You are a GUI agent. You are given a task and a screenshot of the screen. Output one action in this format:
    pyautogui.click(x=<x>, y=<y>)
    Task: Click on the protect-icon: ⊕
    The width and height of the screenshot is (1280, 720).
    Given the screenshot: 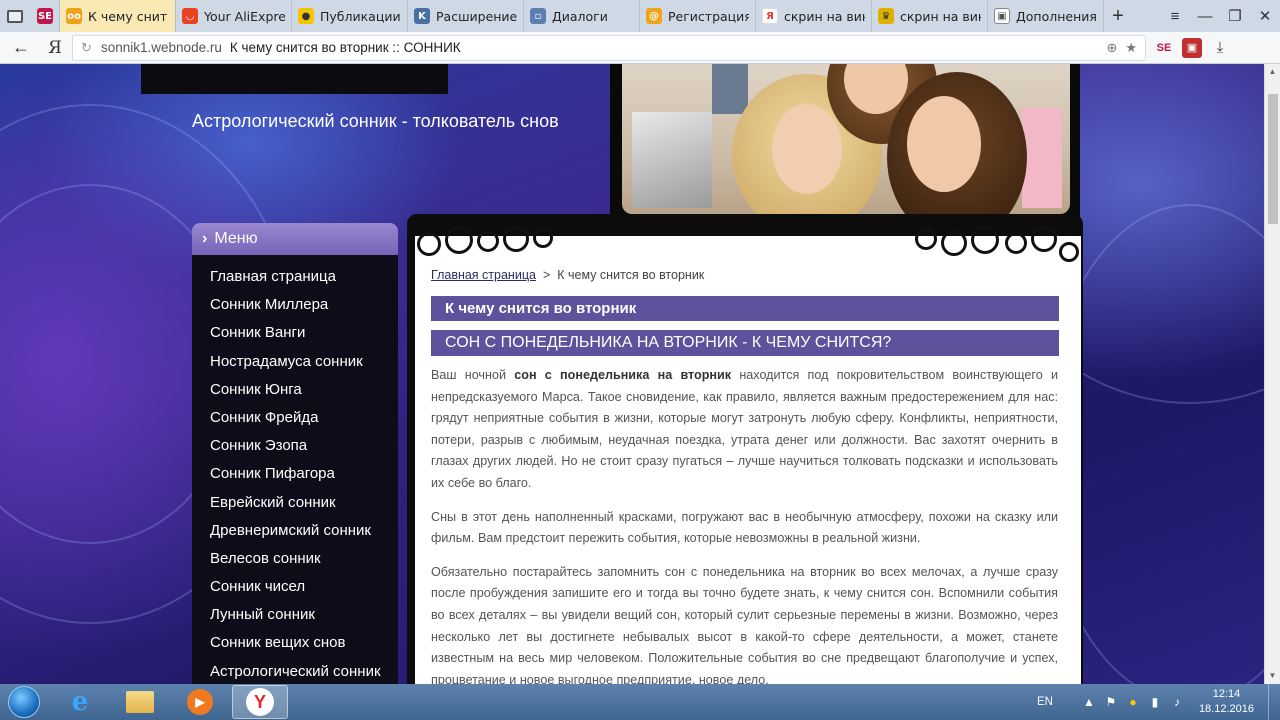 What is the action you would take?
    pyautogui.click(x=1111, y=48)
    